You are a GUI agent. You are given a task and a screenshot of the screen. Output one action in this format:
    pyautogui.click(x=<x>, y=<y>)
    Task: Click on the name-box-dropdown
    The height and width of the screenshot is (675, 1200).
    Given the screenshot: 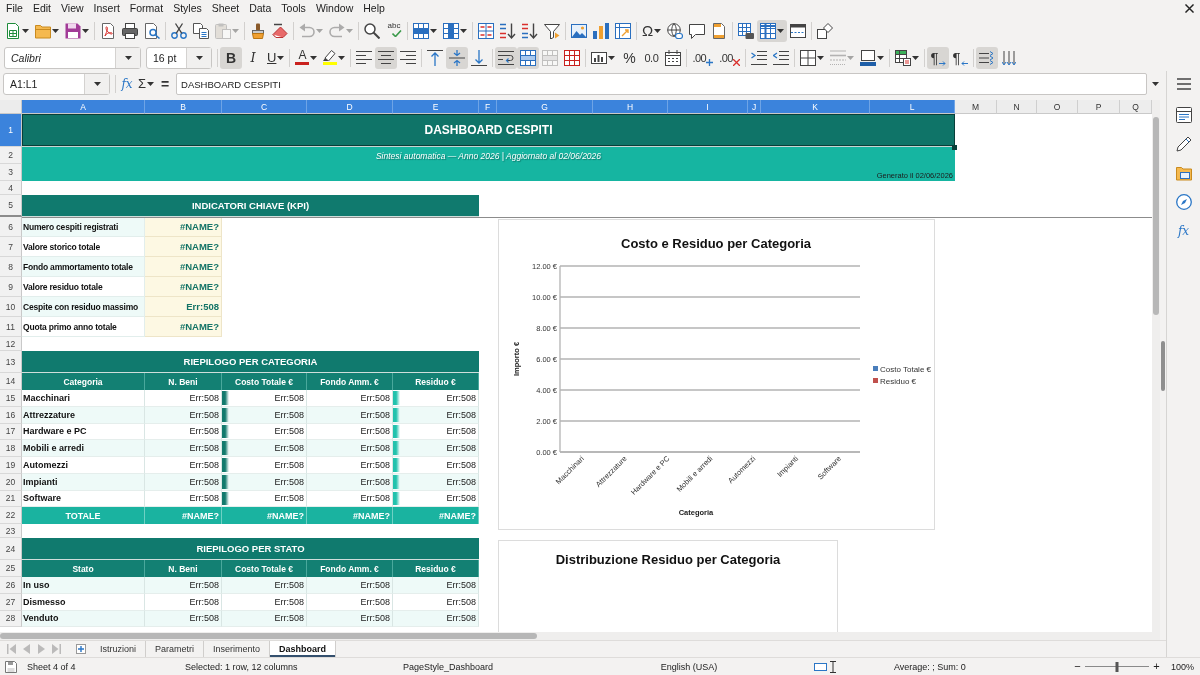 What is the action you would take?
    pyautogui.click(x=96, y=84)
    